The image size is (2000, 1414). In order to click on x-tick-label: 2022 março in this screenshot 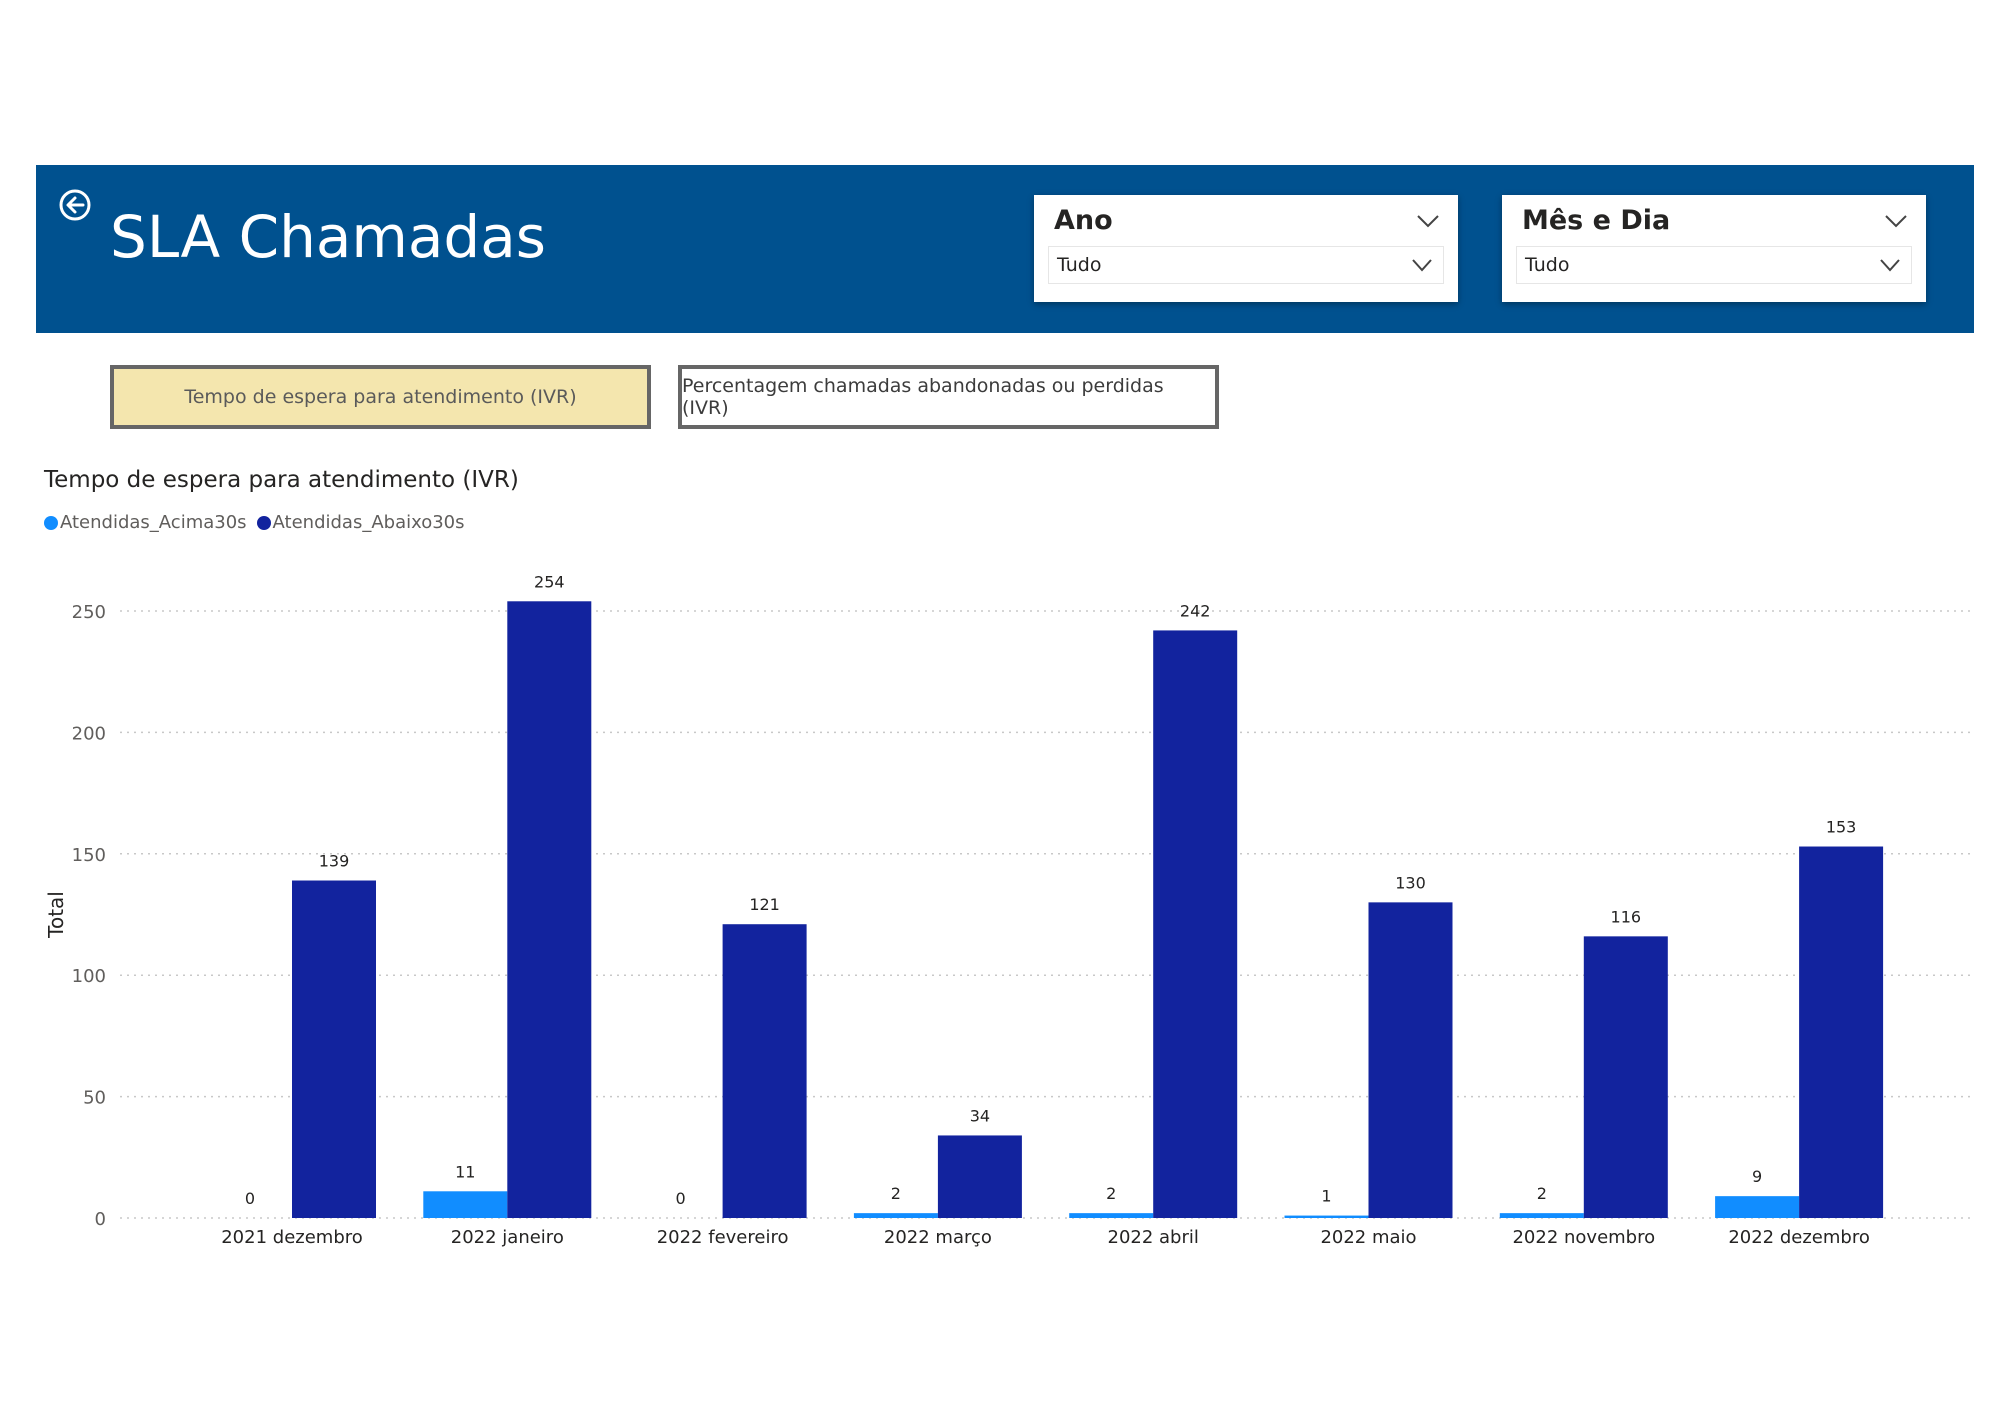, I will do `click(938, 1237)`.